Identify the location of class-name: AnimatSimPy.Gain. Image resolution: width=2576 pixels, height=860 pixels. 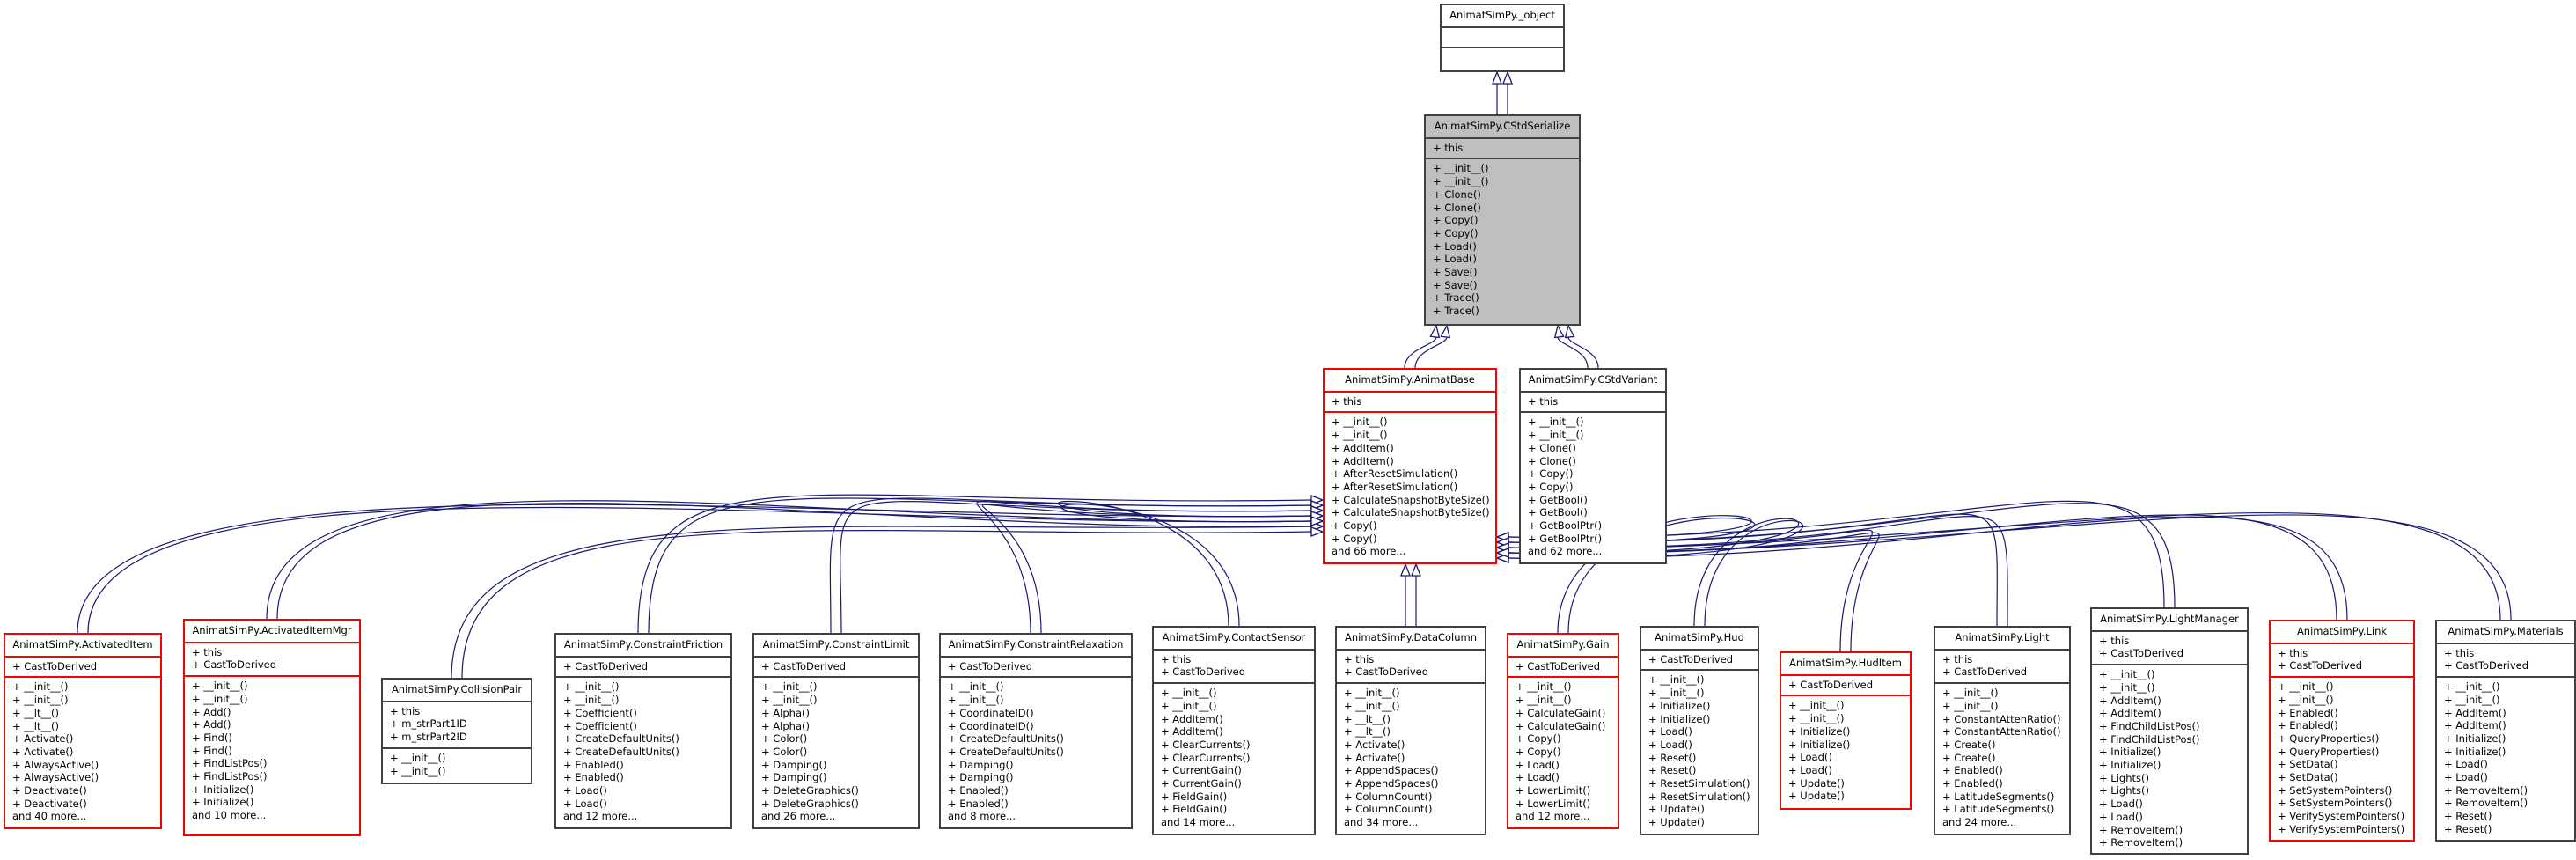
(1563, 646).